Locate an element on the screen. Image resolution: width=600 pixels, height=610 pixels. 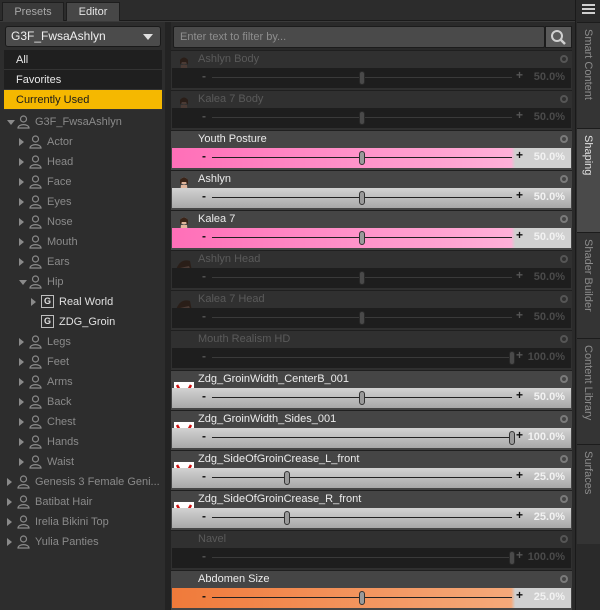
tree-node: Eyes is located at coordinates (81, 202).